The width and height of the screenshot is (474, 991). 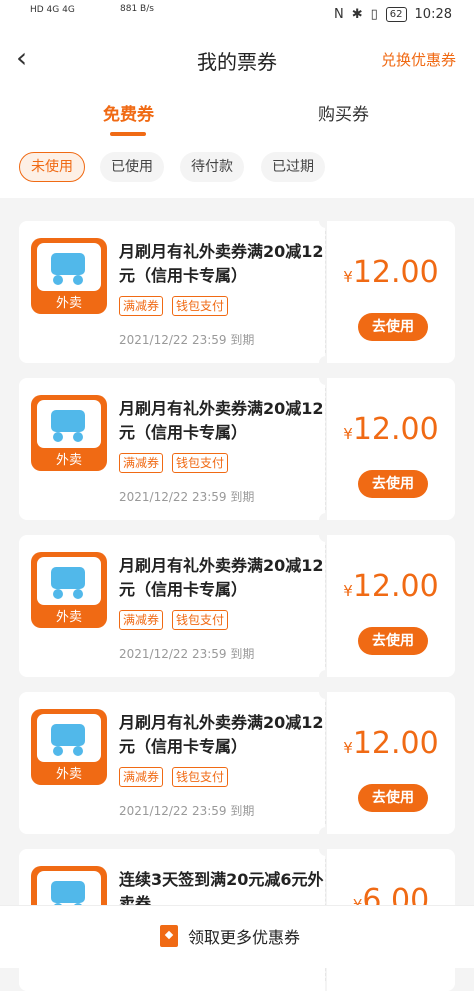 I want to click on get-more-coupons-bar: 领取更多优惠券, so click(x=237, y=936).